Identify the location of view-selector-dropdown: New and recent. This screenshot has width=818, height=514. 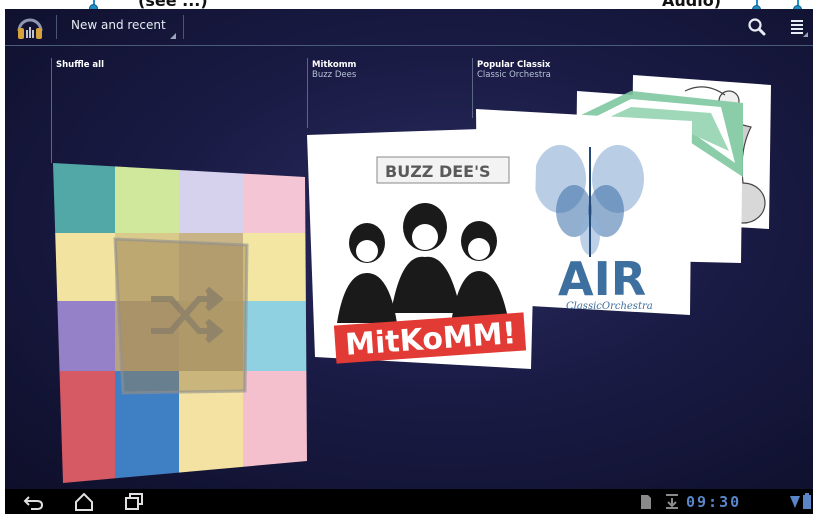
(121, 27).